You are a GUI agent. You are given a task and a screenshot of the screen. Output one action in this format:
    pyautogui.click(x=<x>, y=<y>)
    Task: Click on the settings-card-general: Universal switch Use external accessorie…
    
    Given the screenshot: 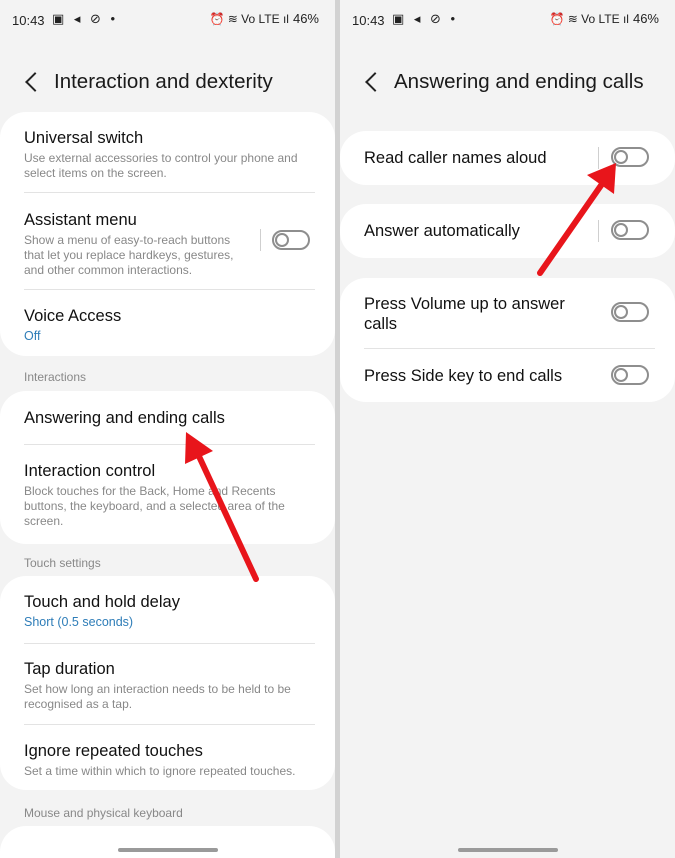 What is the action you would take?
    pyautogui.click(x=167, y=234)
    